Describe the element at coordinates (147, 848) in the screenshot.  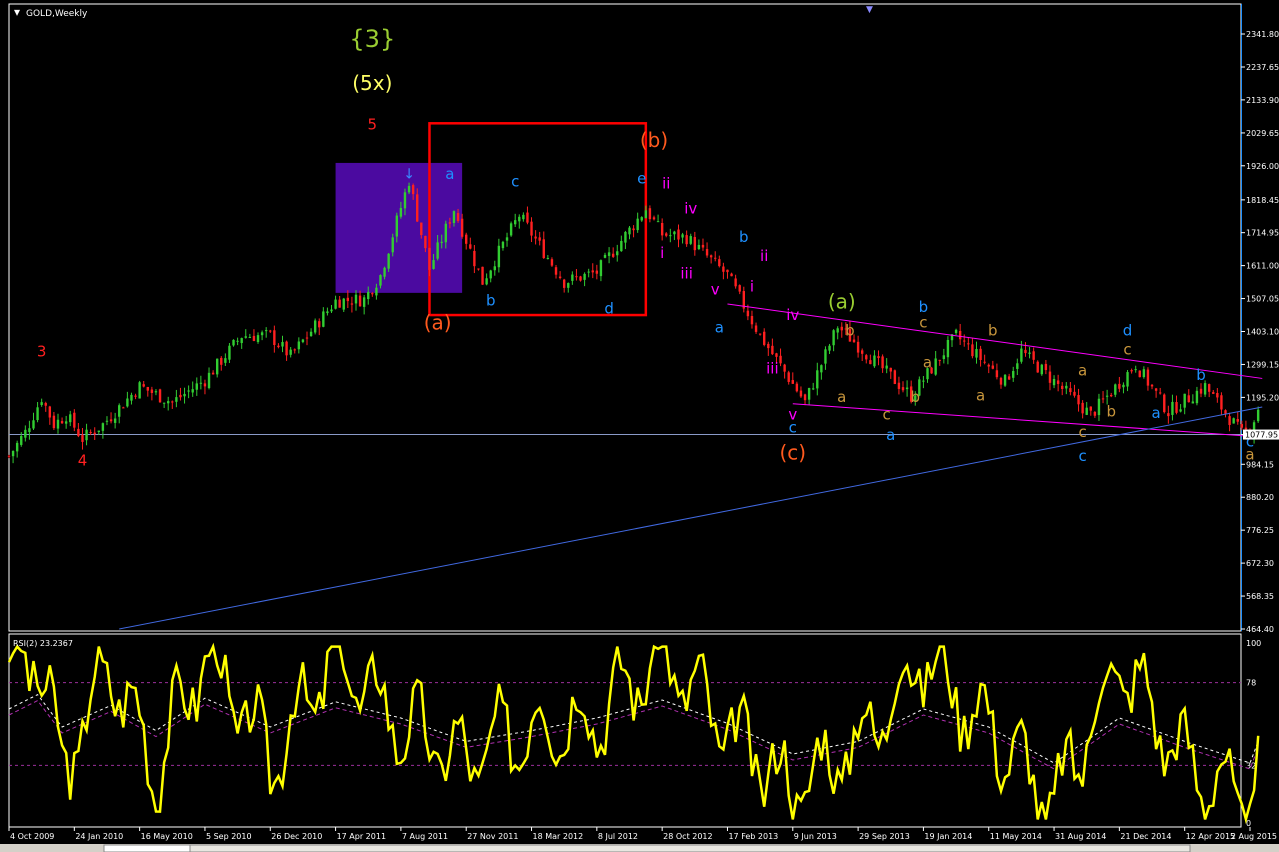
I see `tab-active` at that location.